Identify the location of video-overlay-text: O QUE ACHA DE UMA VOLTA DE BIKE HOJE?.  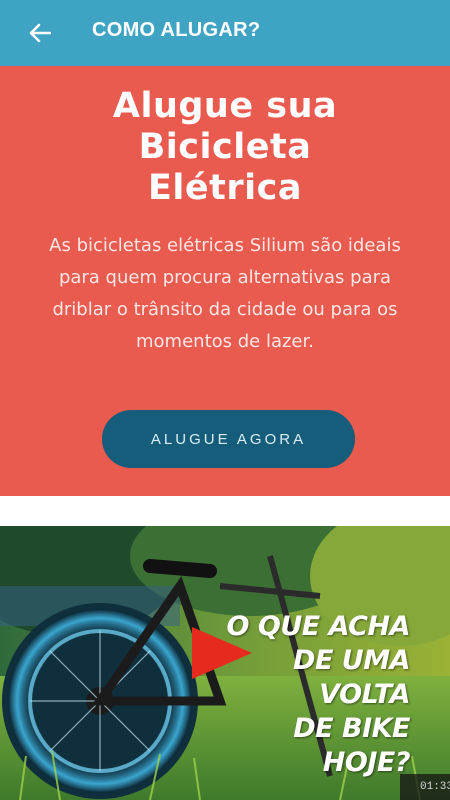
(315, 695).